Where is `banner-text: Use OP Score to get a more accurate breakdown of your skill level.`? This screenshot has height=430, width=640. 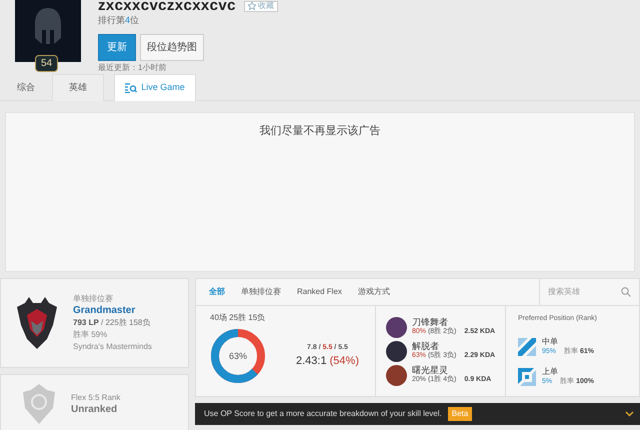 banner-text: Use OP Score to get a more accurate breakdown of your skill level. is located at coordinates (323, 414).